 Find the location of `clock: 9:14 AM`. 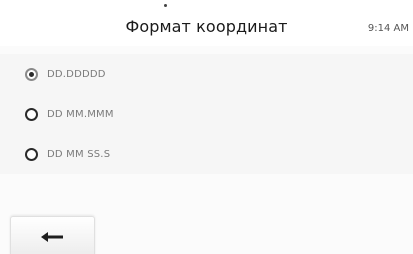

clock: 9:14 AM is located at coordinates (388, 28).